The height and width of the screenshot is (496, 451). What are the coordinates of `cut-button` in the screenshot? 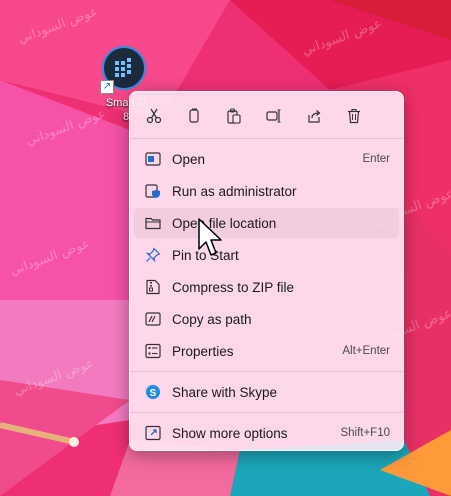 It's located at (154, 116).